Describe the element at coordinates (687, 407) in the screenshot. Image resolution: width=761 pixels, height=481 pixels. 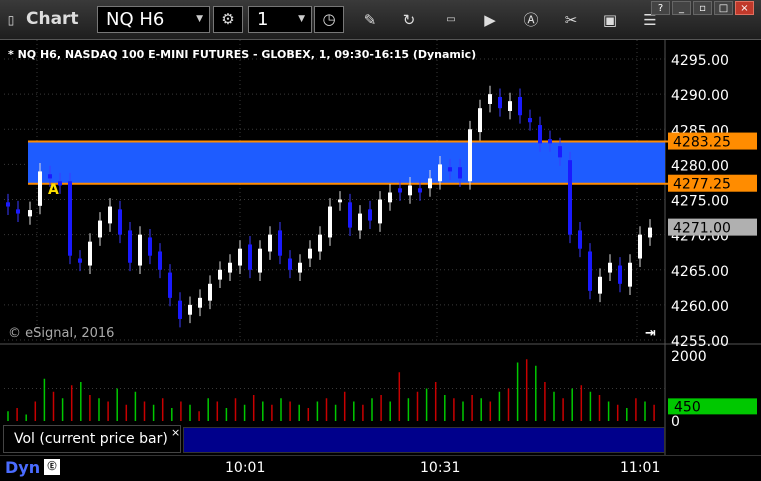
I see `last-volume-tag: 450` at that location.